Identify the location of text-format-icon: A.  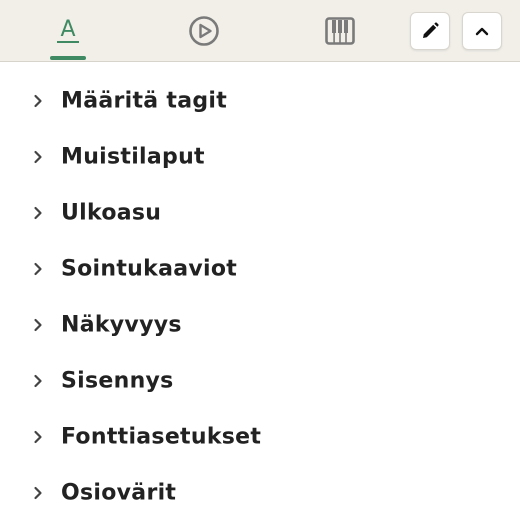
(68, 30).